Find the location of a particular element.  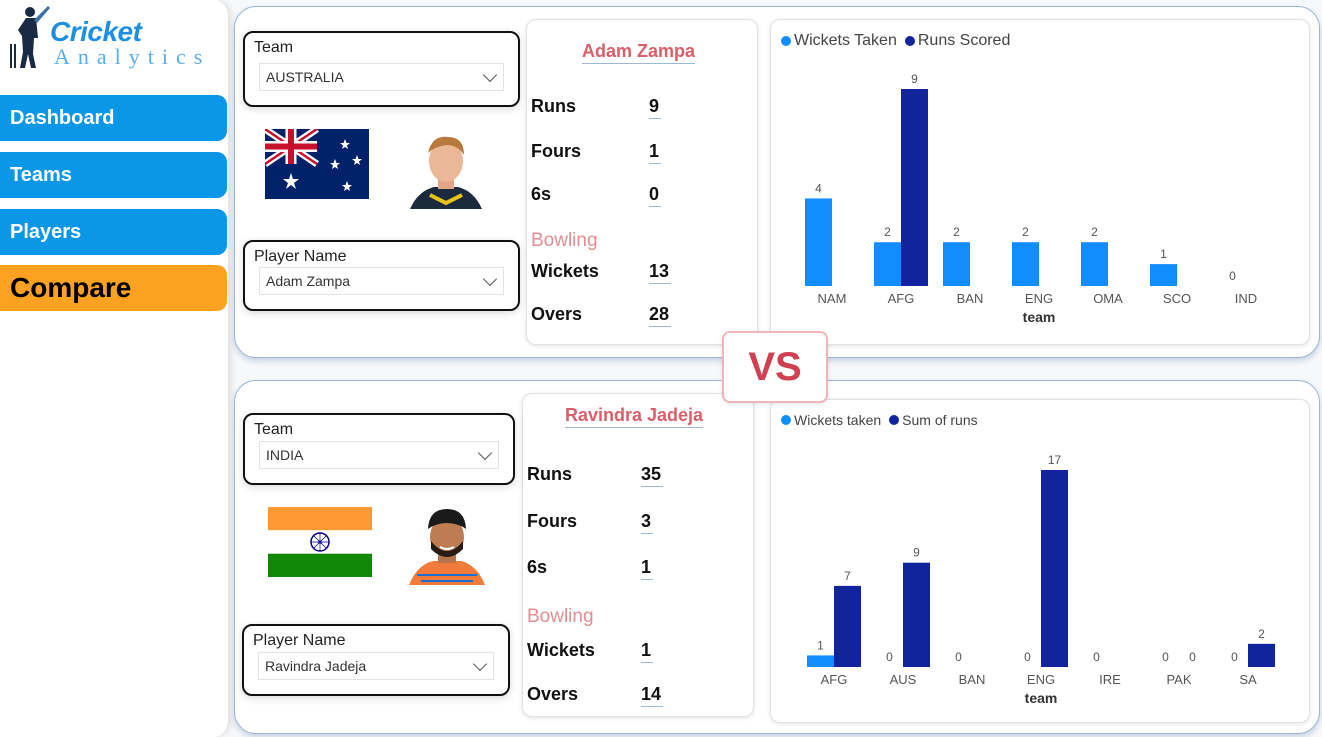

x-tick-label: OMA is located at coordinates (1108, 298).